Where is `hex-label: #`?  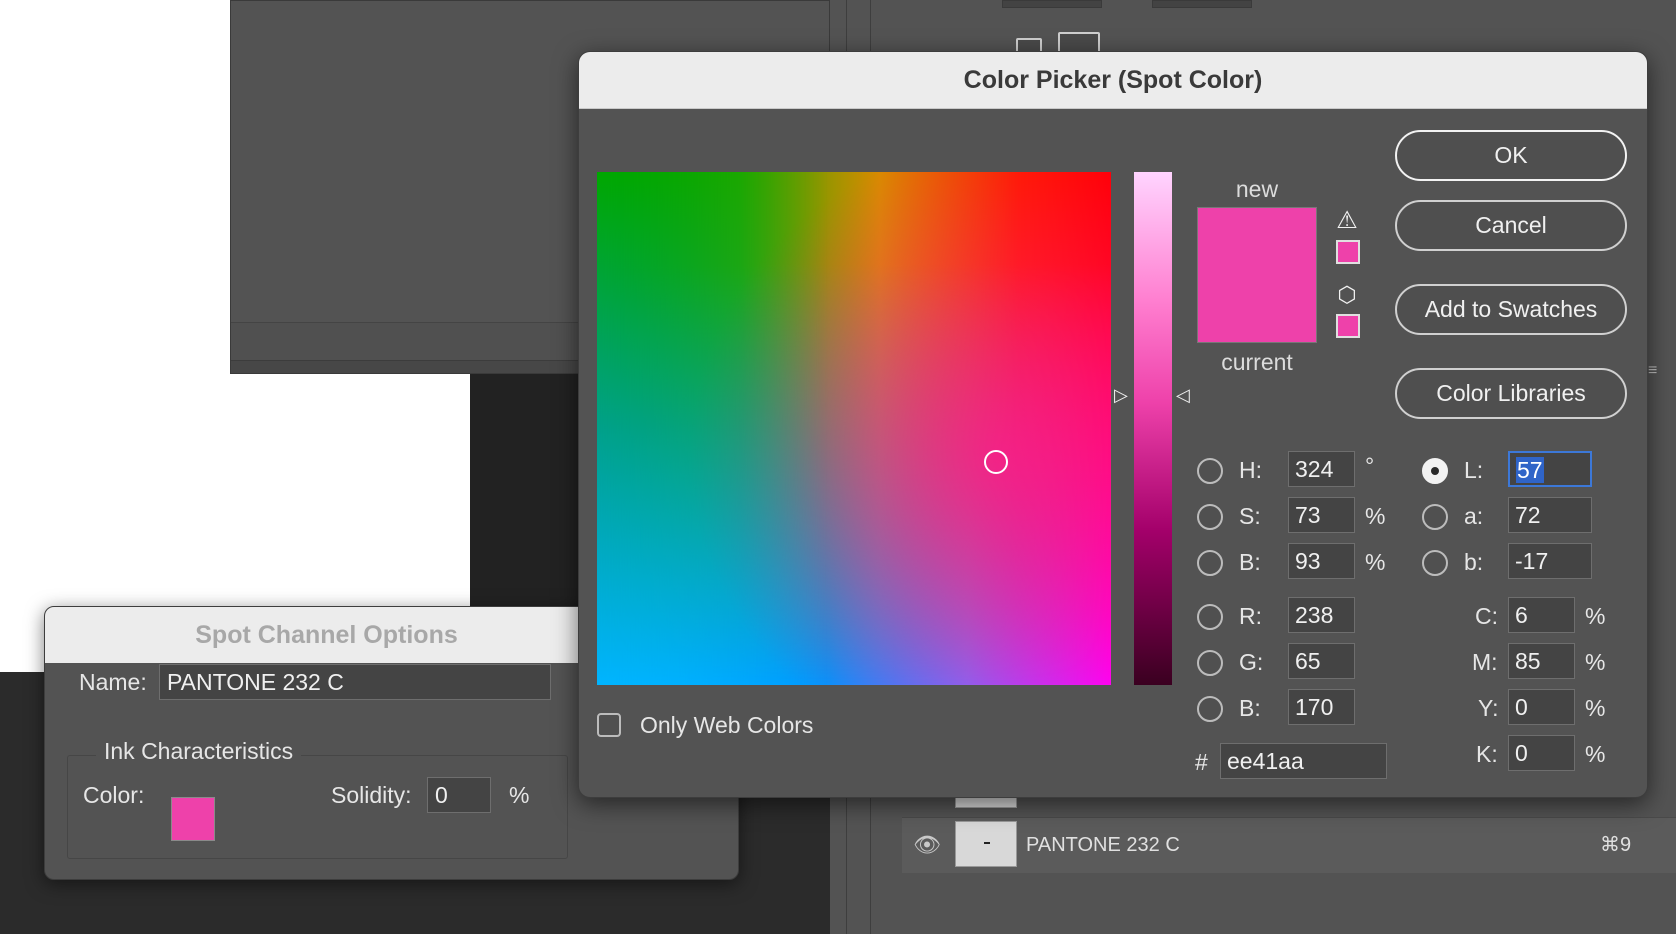
hex-label: # is located at coordinates (1201, 762).